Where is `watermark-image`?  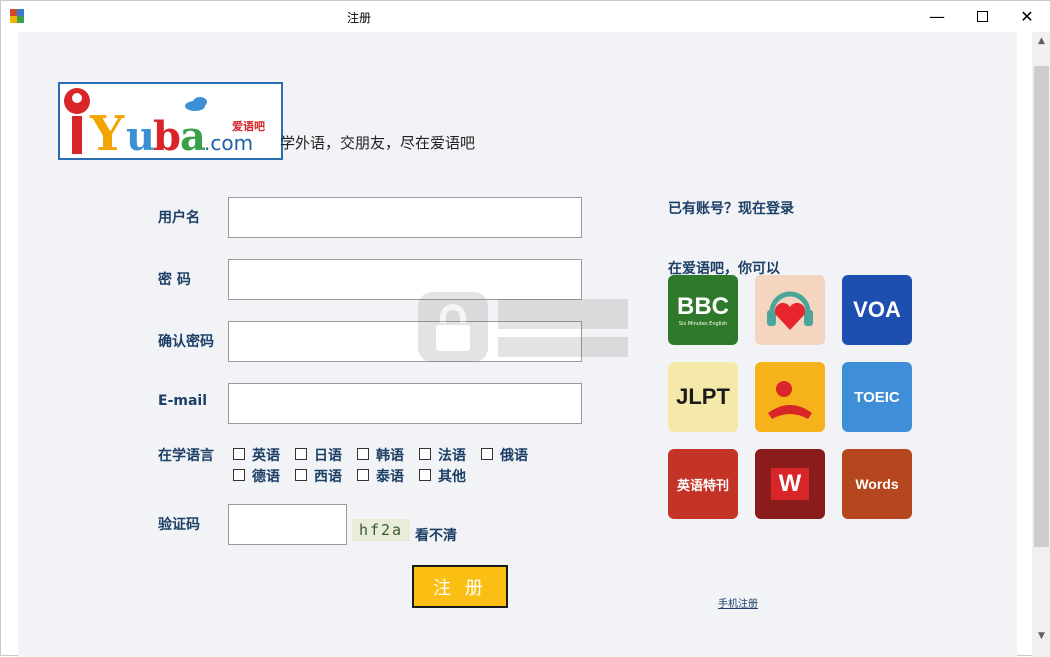 watermark-image is located at coordinates (523, 327).